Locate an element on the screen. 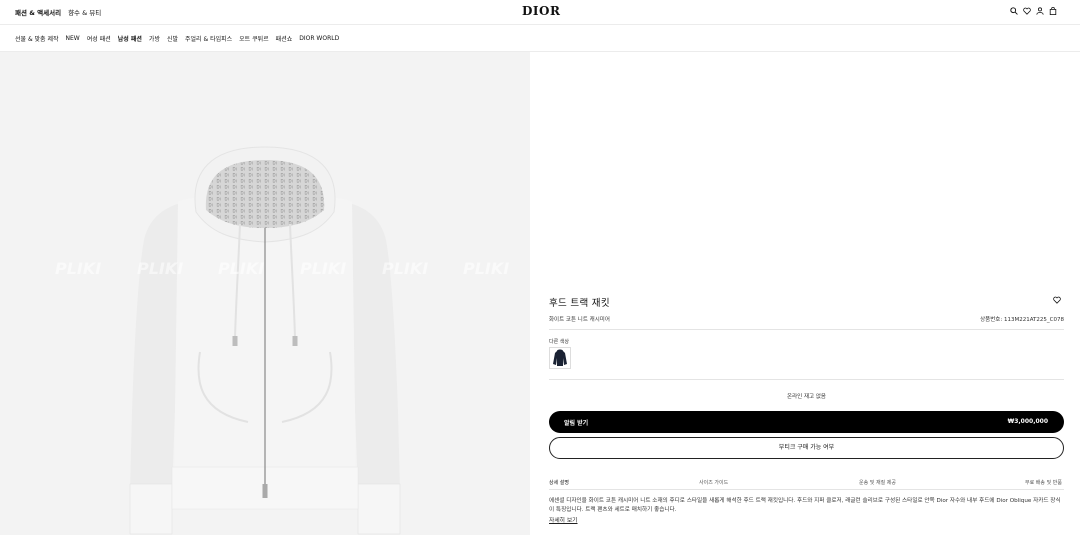 Image resolution: width=1080 pixels, height=535 pixels. color-label: 다른 색상 is located at coordinates (559, 342).